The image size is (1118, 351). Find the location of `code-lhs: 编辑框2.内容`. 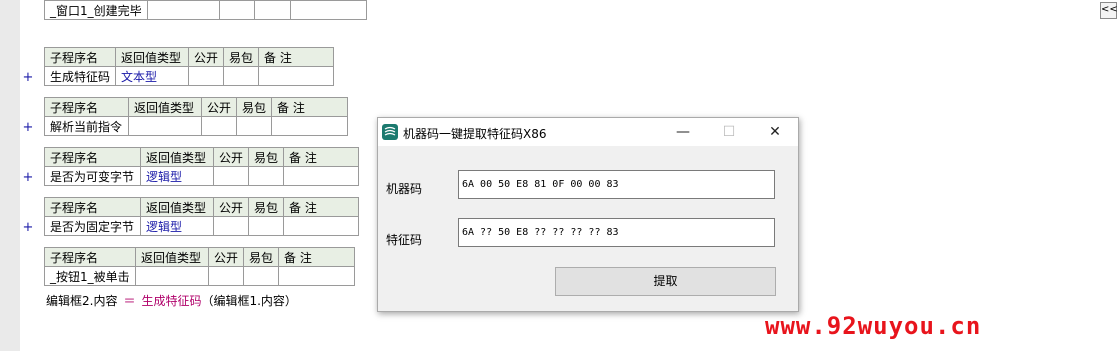

code-lhs: 编辑框2.内容 is located at coordinates (82, 301).